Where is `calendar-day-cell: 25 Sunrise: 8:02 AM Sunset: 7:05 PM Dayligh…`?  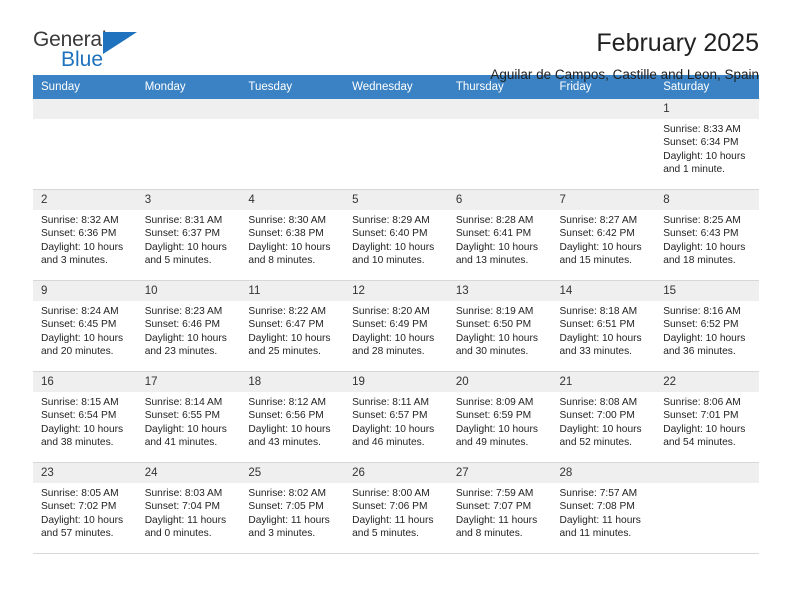
calendar-day-cell: 25 Sunrise: 8:02 AM Sunset: 7:05 PM Dayligh… is located at coordinates (292, 508).